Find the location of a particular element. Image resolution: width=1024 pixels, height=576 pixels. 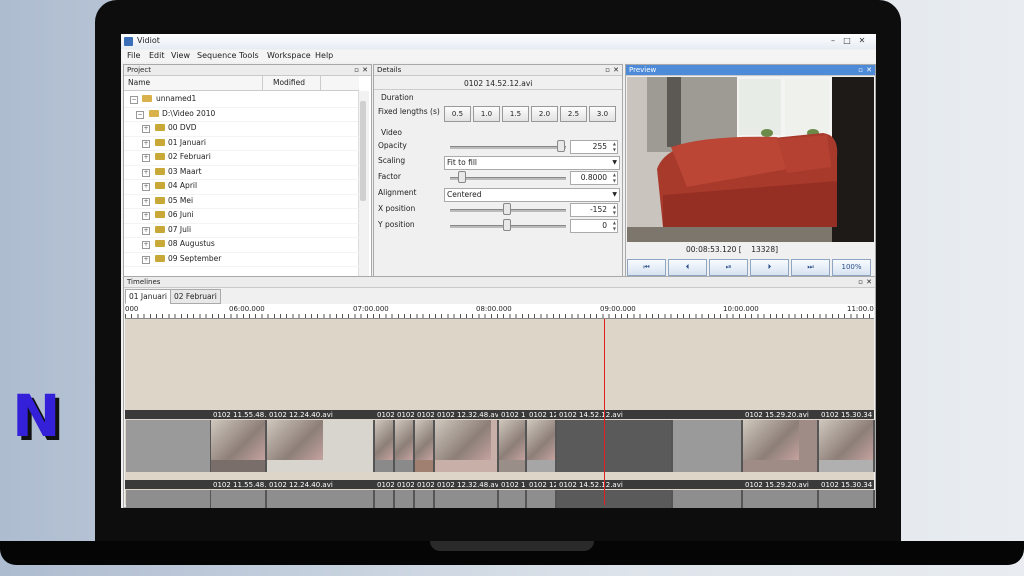

close-button: ✕ is located at coordinates (862, 40).